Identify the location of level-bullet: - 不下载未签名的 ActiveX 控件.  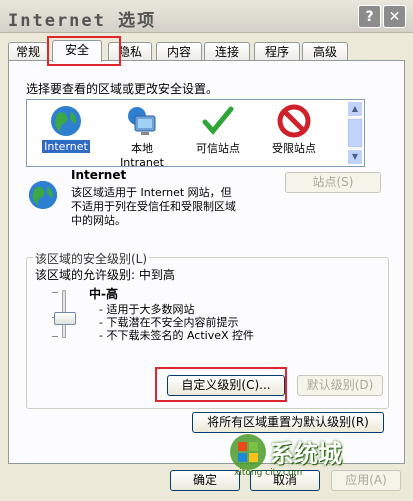
(177, 335).